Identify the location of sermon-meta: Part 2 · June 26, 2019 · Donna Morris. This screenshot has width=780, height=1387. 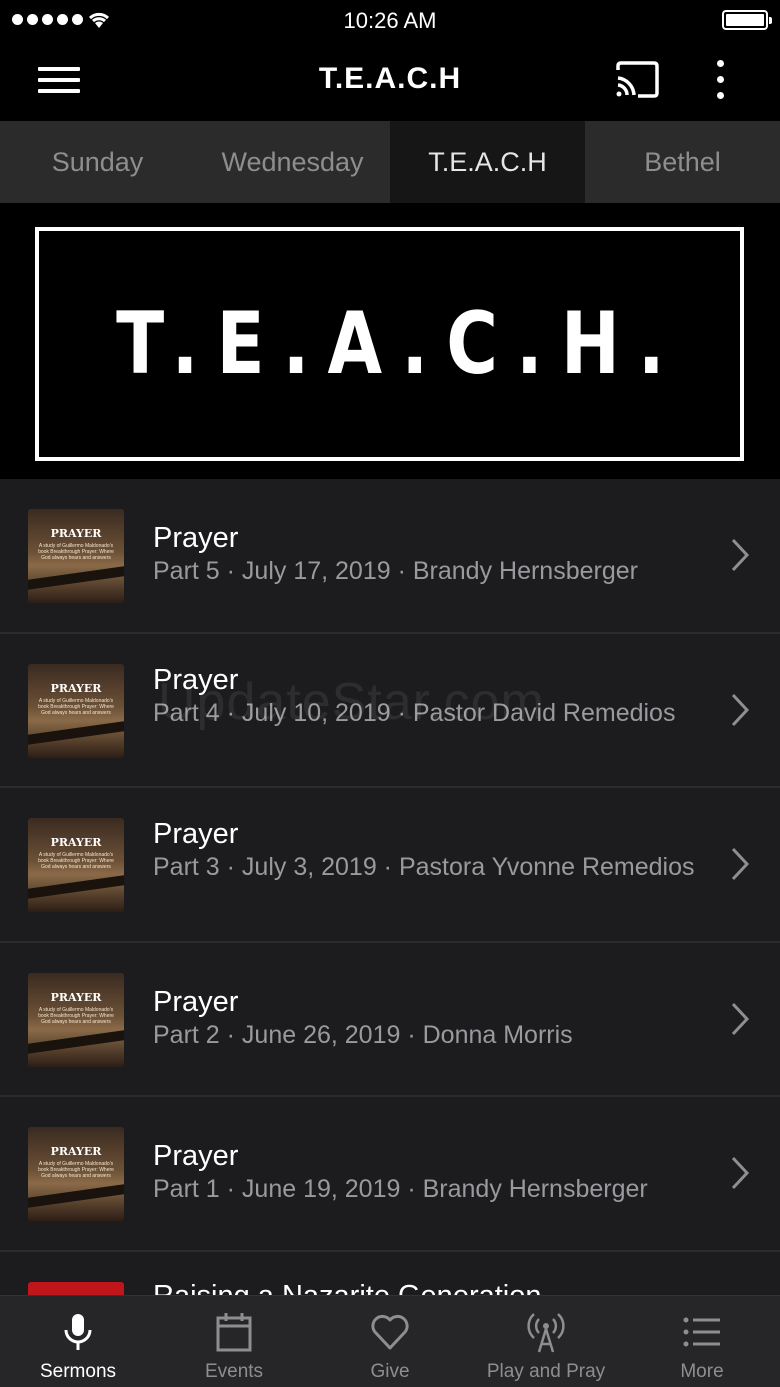
(363, 1034).